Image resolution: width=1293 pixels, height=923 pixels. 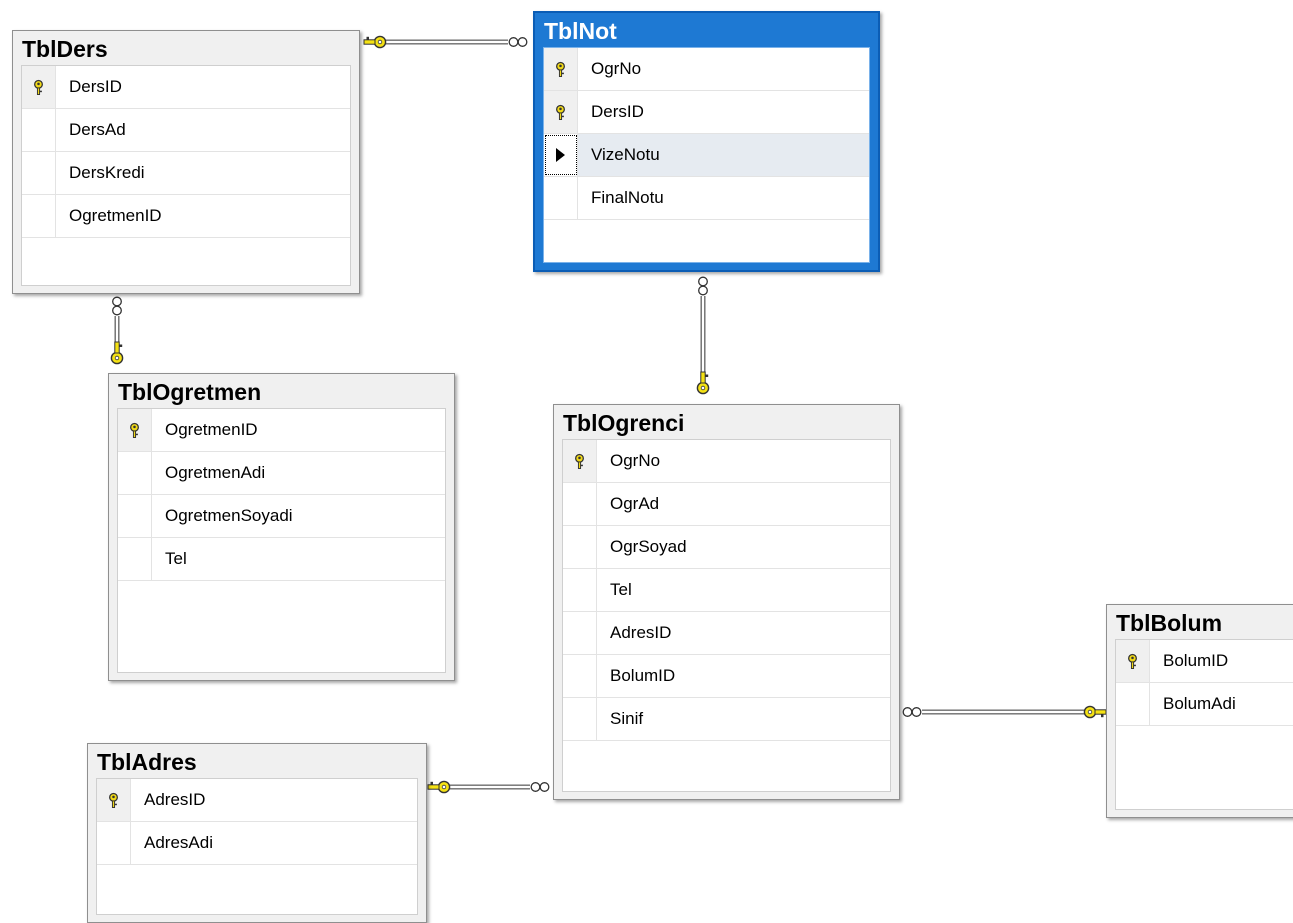 I want to click on table-tblnot: TblNot OgrNo DersID VizeNotu FinalNotu, so click(x=706, y=141).